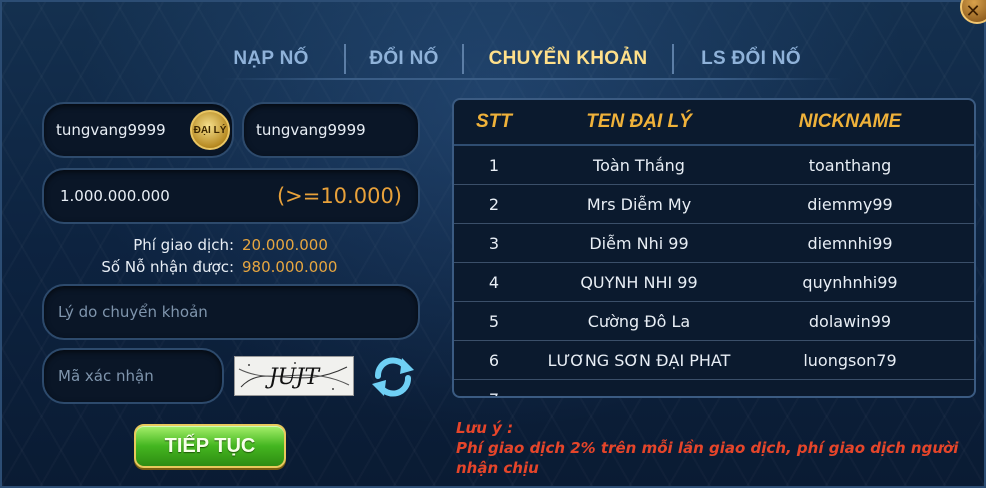 This screenshot has width=986, height=488. Describe the element at coordinates (167, 267) in the screenshot. I see `receive-label: Số Nỗ nhận được:` at that location.